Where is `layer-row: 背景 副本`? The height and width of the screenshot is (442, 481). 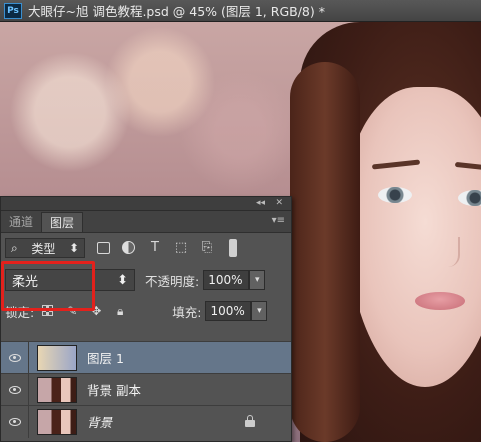
layer-row: 背景 副本 is located at coordinates (146, 389).